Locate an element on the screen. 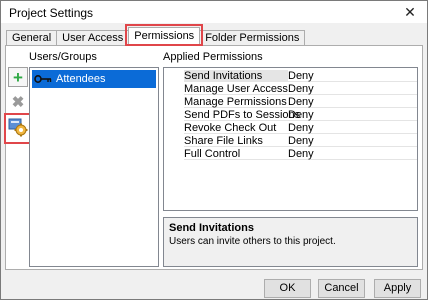 The height and width of the screenshot is (300, 428). tab-folder-permissions: Folder Permissions is located at coordinates (252, 38).